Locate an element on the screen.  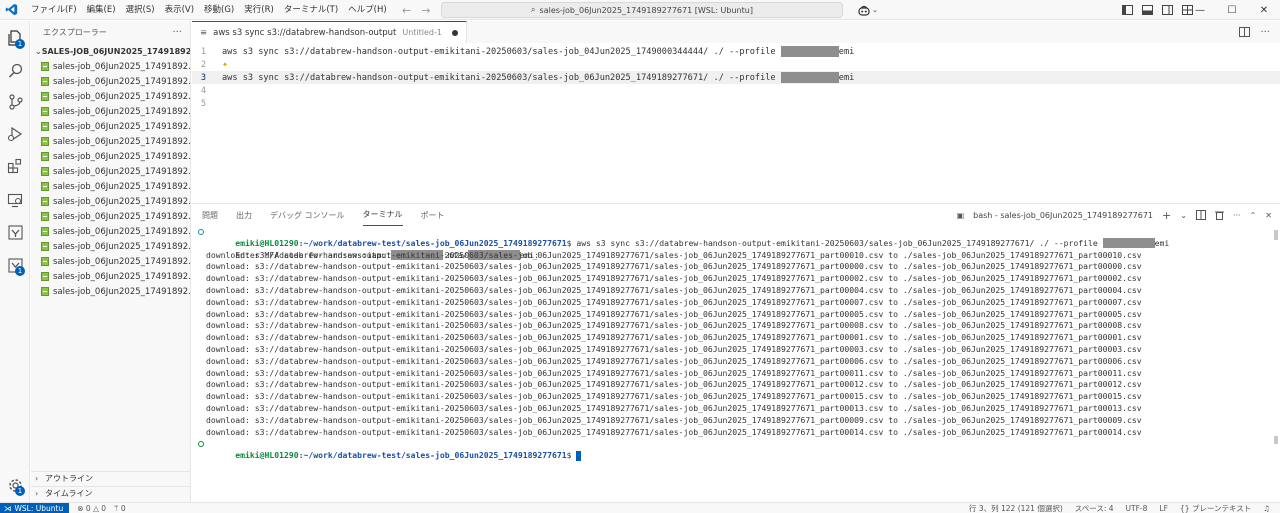
extensions-icon is located at coordinates (15, 166).